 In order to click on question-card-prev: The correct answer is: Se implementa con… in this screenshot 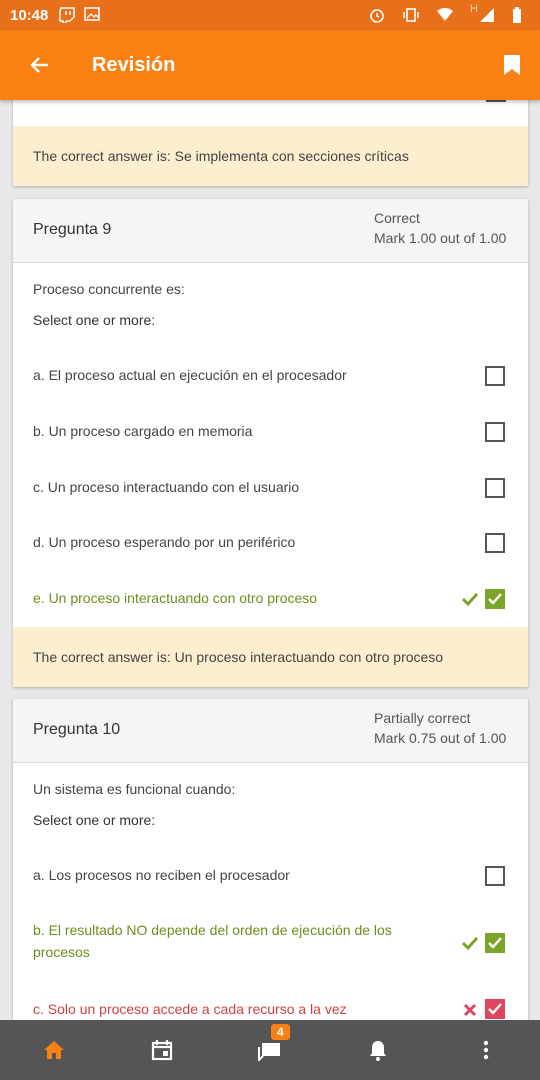, I will do `click(270, 143)`.